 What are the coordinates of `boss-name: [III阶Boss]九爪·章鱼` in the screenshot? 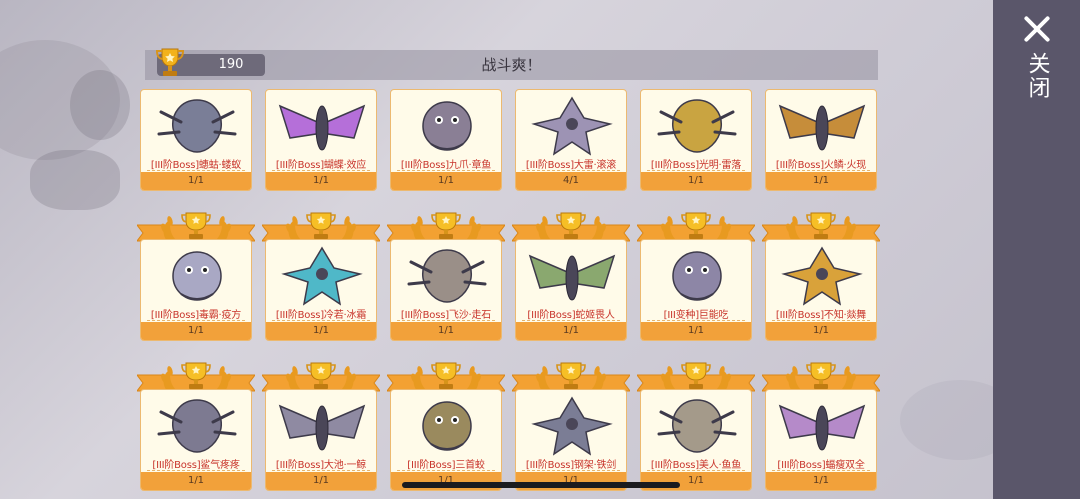 It's located at (446, 165).